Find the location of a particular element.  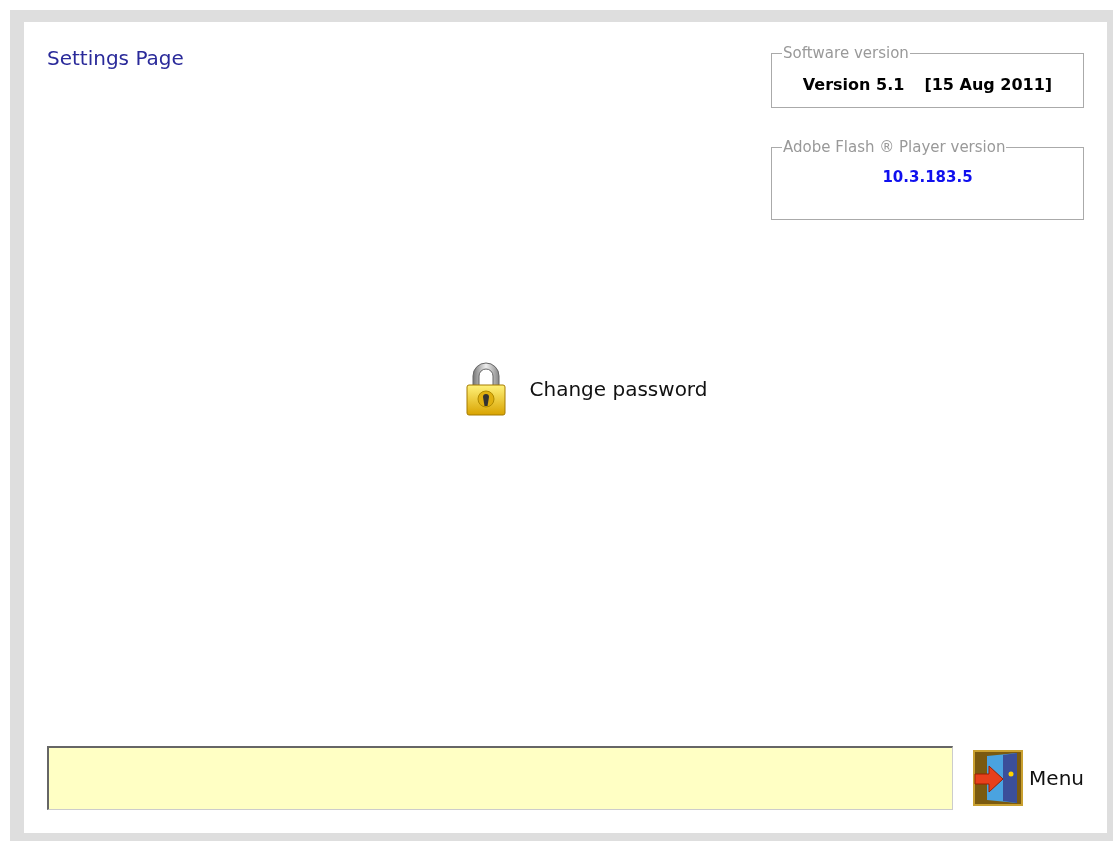

version-text: Version 5.1 is located at coordinates (853, 84).